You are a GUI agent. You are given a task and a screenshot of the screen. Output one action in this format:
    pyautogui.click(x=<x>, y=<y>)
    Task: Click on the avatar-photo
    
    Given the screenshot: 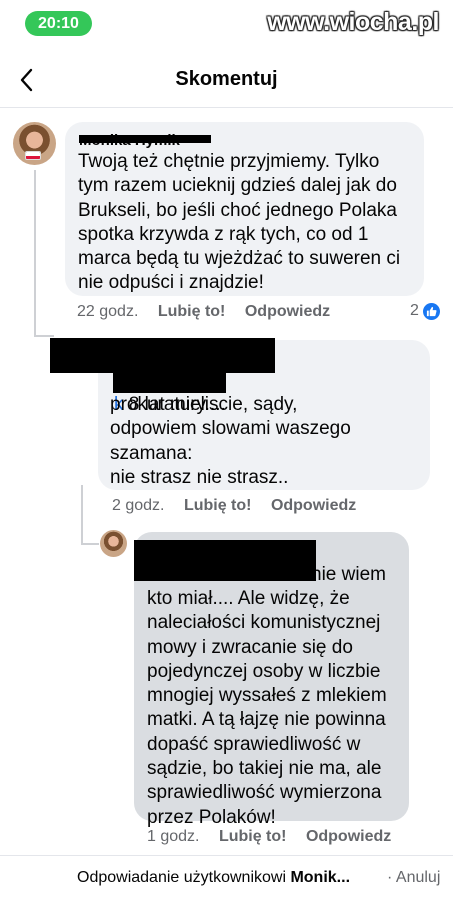 What is the action you would take?
    pyautogui.click(x=113, y=543)
    